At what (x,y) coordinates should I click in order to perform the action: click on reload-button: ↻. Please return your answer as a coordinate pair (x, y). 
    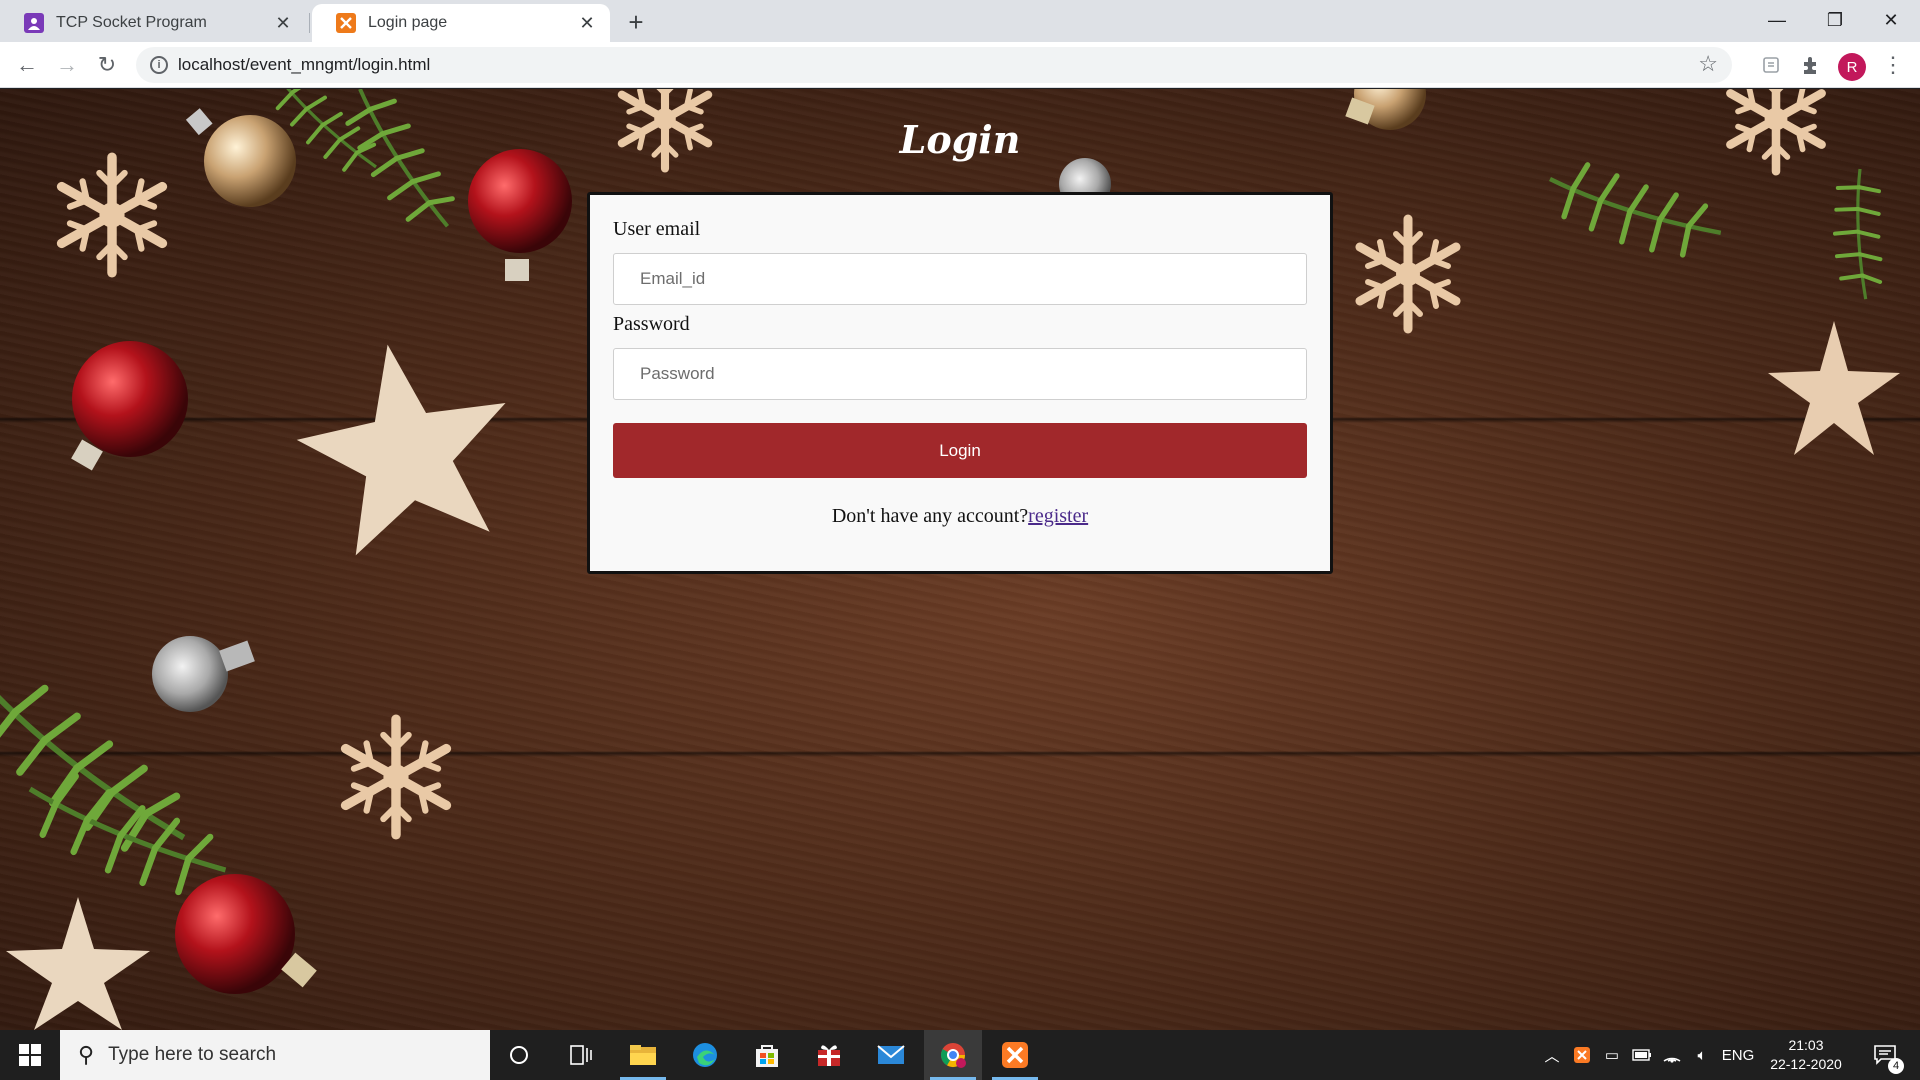
    Looking at the image, I should click on (107, 65).